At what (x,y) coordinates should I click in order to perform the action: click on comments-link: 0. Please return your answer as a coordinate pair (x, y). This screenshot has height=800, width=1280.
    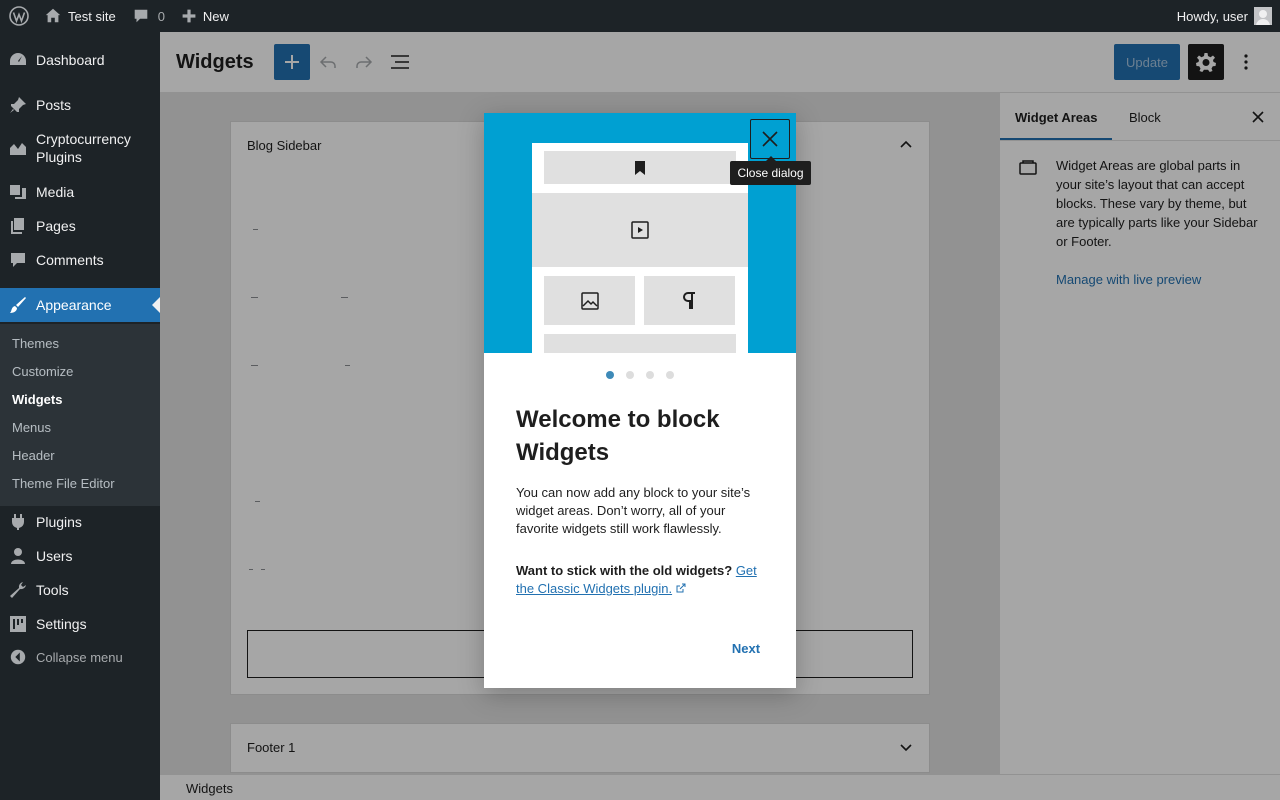
    Looking at the image, I should click on (148, 16).